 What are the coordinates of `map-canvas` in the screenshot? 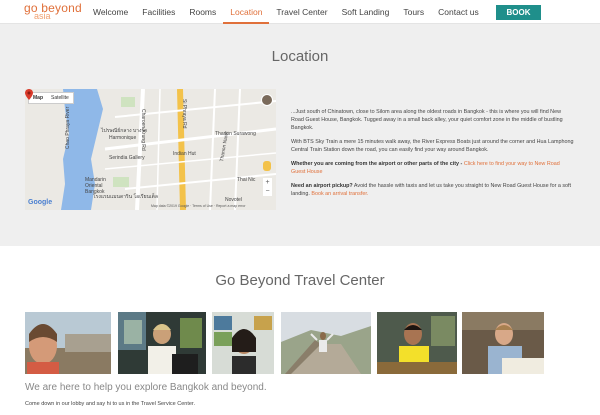 It's located at (150, 149).